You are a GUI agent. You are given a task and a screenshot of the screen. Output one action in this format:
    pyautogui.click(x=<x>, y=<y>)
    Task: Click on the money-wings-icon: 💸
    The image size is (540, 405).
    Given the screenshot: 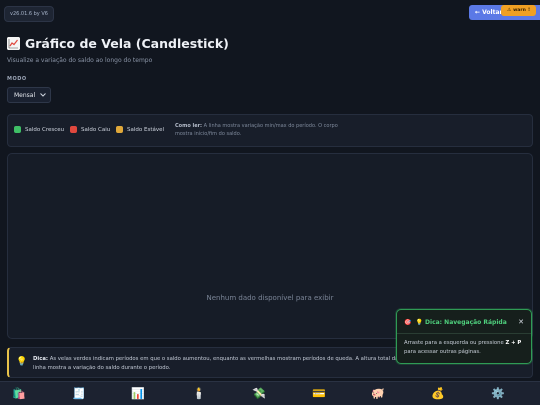 What is the action you would take?
    pyautogui.click(x=259, y=393)
    